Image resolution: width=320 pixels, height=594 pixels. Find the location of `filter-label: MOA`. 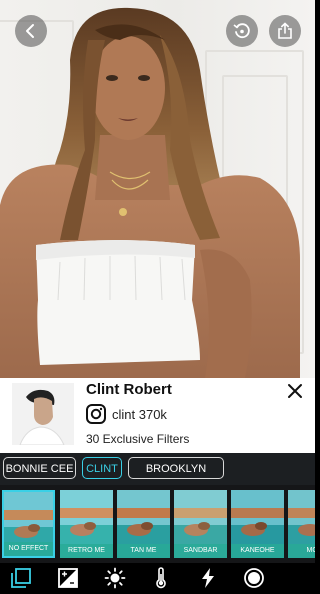

filter-label: MOA is located at coordinates (301, 551).